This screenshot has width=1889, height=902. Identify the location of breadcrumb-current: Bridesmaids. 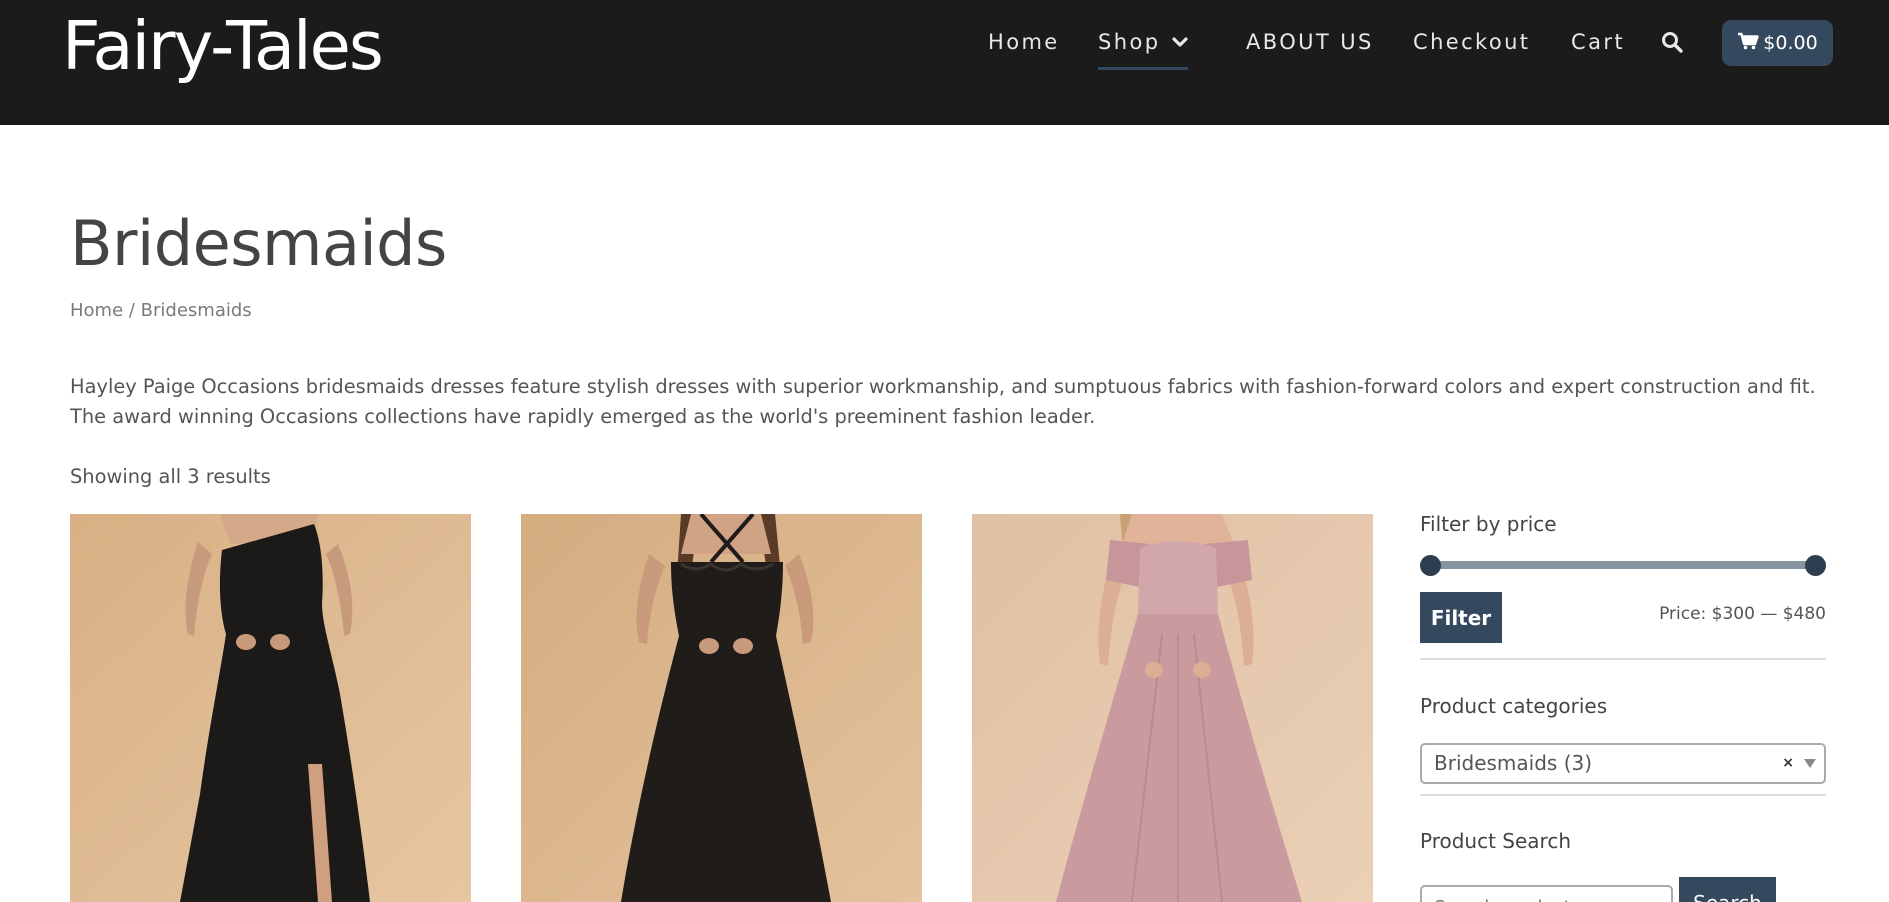
(196, 310).